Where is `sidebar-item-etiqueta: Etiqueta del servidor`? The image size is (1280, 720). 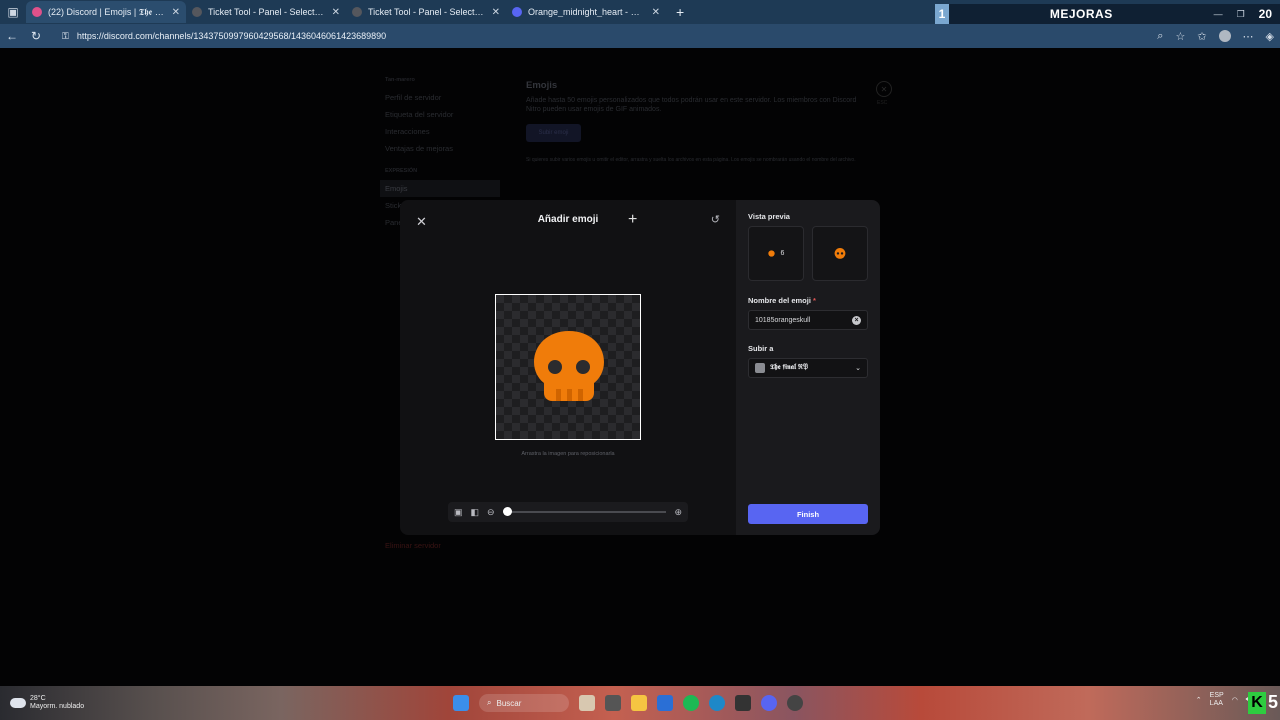 sidebar-item-etiqueta: Etiqueta del servidor is located at coordinates (440, 114).